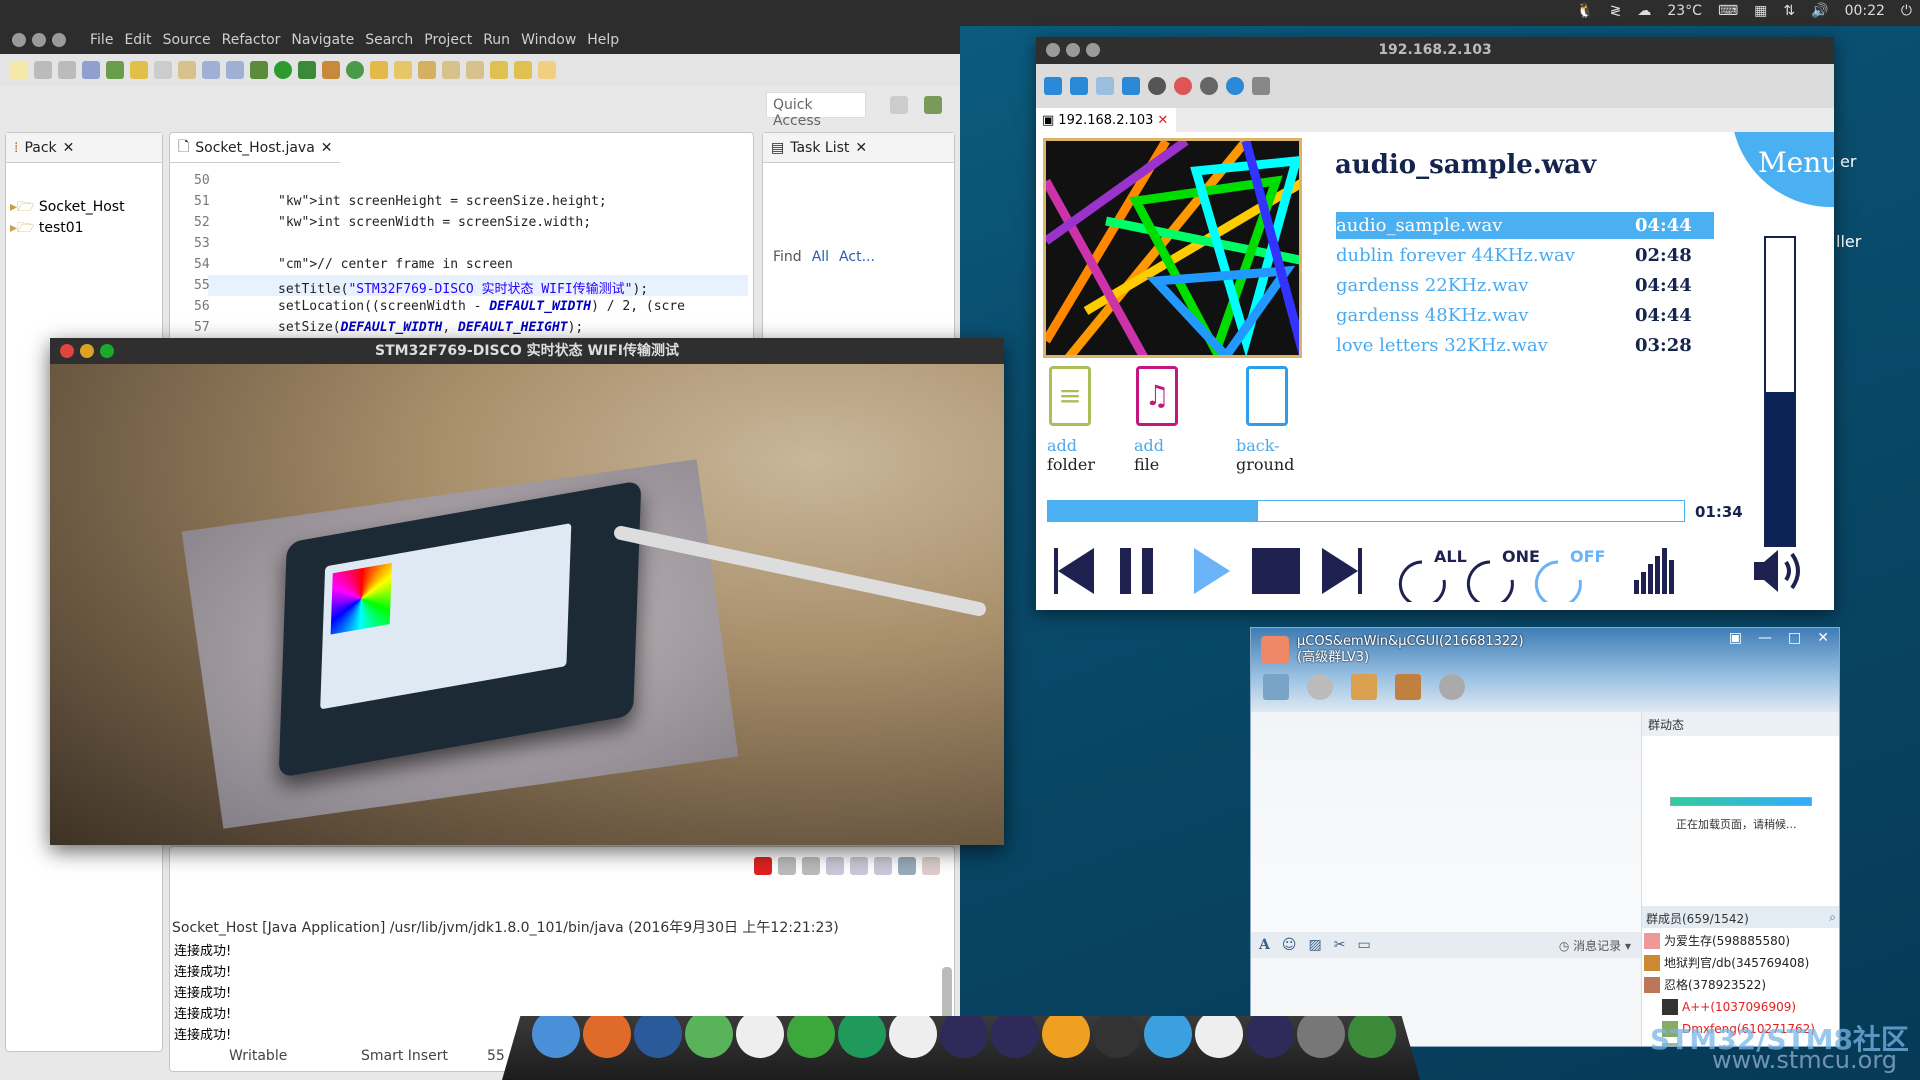 The width and height of the screenshot is (1920, 1080). I want to click on run-icon, so click(283, 70).